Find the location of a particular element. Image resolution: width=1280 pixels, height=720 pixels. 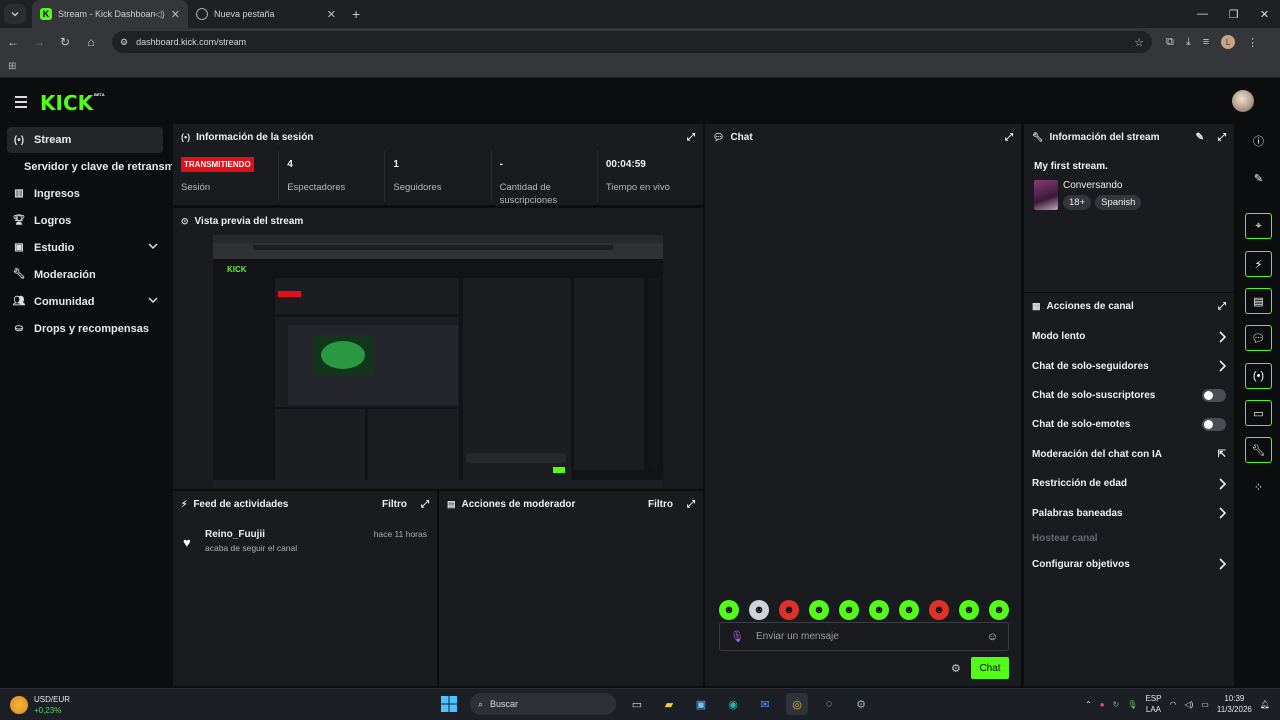

channel-action-item: Chat de solo-suscriptores is located at coordinates (1129, 395).